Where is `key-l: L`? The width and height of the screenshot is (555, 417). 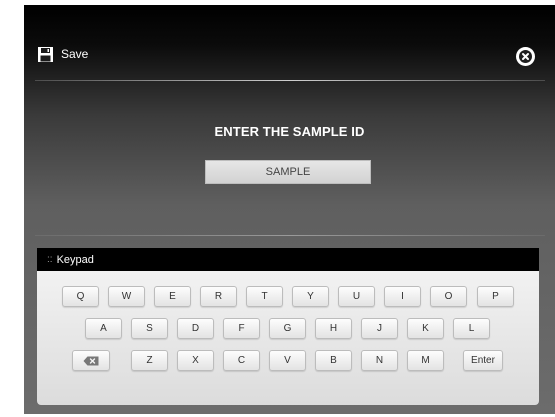
key-l: L is located at coordinates (471, 328).